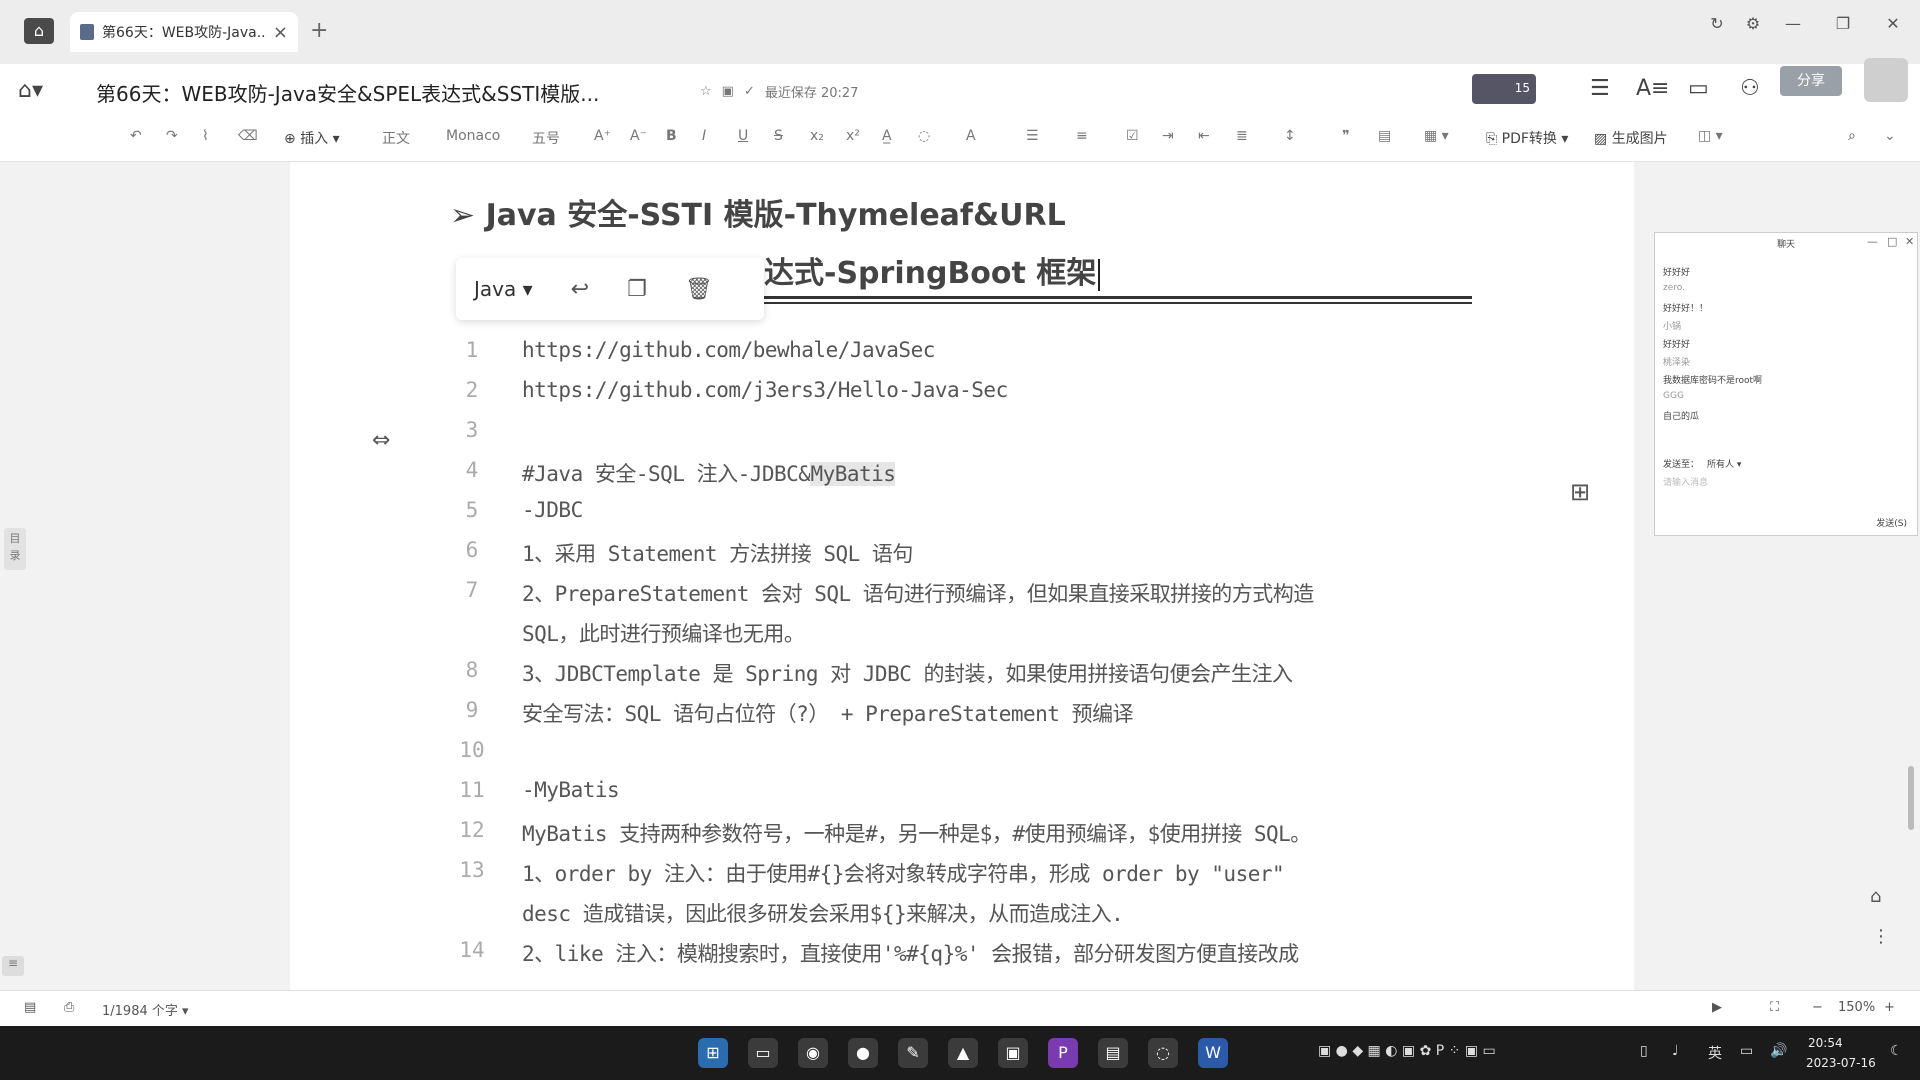 Image resolution: width=1920 pixels, height=1080 pixels. What do you see at coordinates (1168, 136) in the screenshot?
I see `indent-icon: ⇥` at bounding box center [1168, 136].